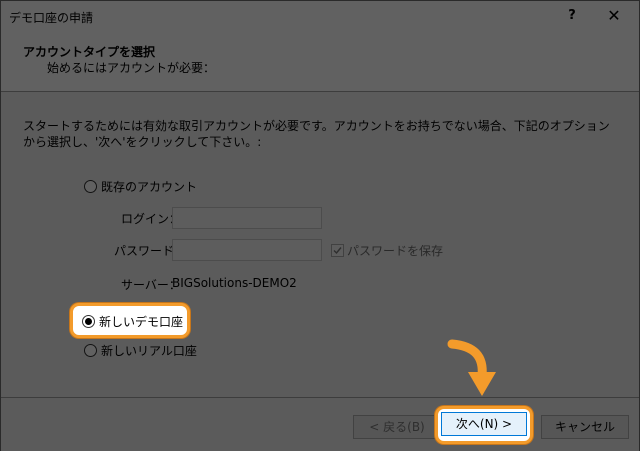 The image size is (640, 451). I want to click on header-subtitle: 始めるにはアカウントが必要：, so click(131, 68).